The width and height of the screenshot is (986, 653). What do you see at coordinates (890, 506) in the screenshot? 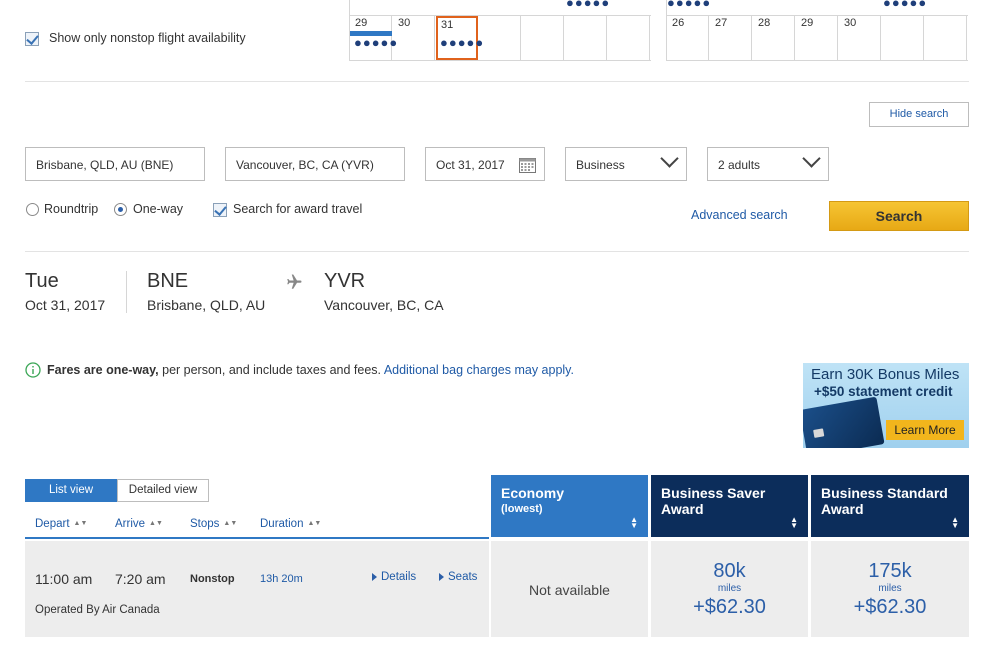
I see `business-standard-column-header: Business Standard Award ▲ ▼` at bounding box center [890, 506].